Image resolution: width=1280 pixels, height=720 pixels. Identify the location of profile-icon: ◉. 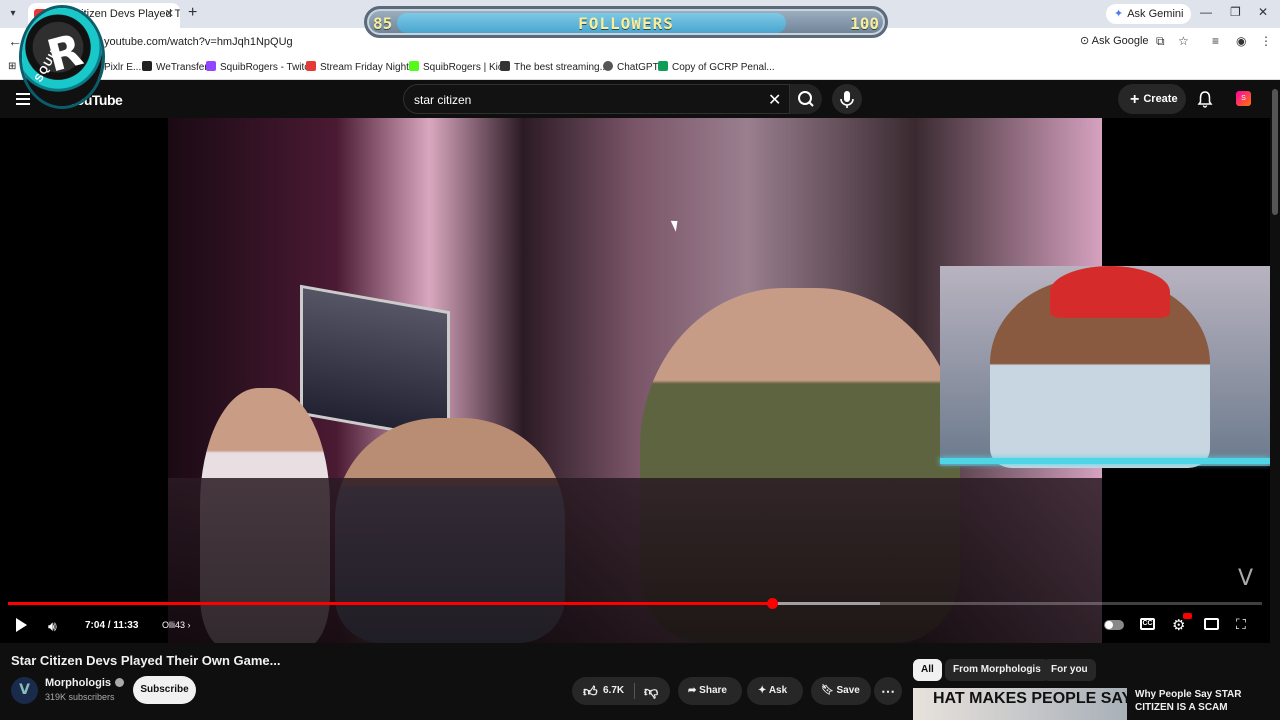
(1241, 41).